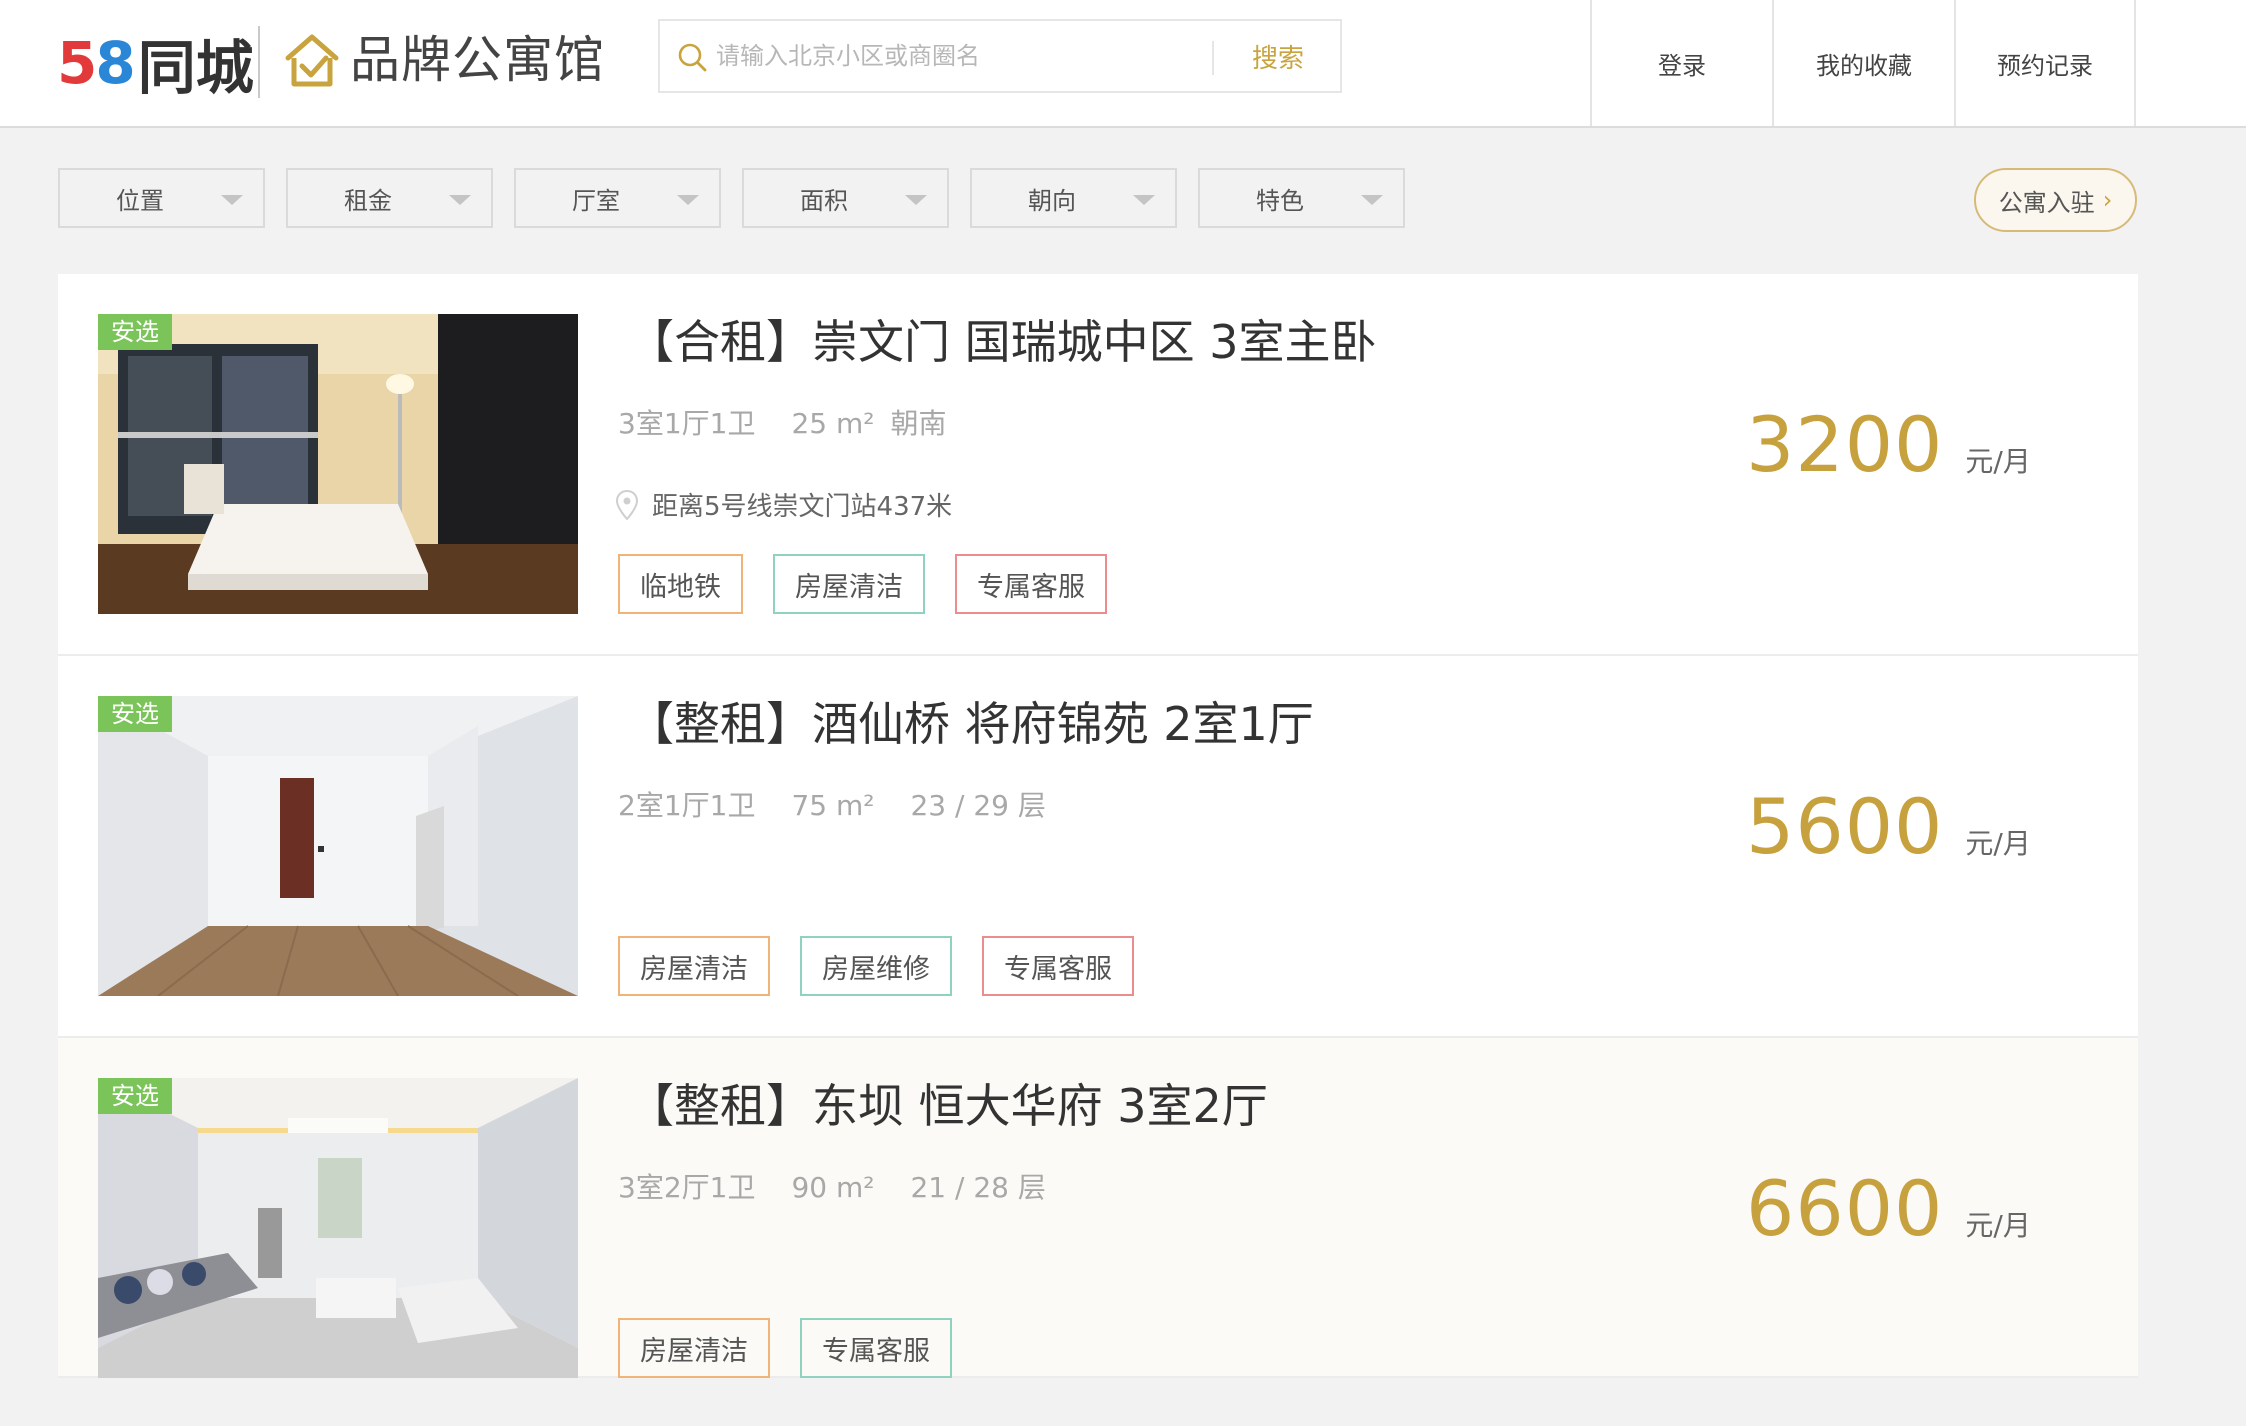  What do you see at coordinates (984, 56) in the screenshot?
I see `search-input` at bounding box center [984, 56].